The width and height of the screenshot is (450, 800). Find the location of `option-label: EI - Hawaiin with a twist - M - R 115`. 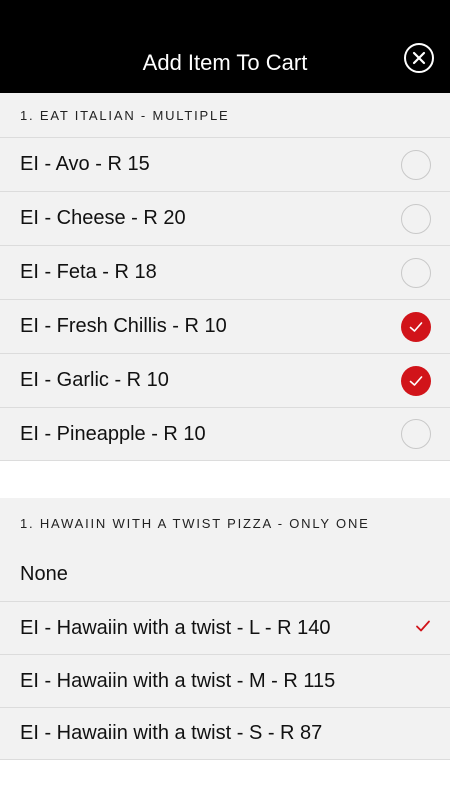

option-label: EI - Hawaiin with a twist - M - R 115 is located at coordinates (178, 680).